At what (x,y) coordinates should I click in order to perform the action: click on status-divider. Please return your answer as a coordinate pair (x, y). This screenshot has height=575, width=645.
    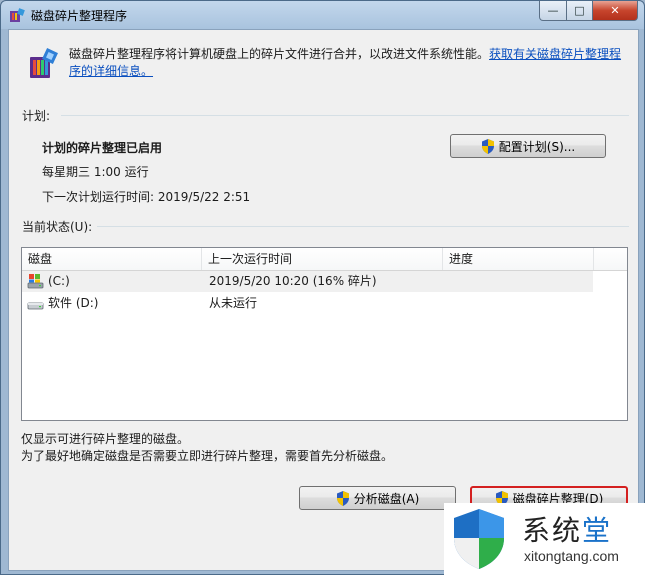
    Looking at the image, I should click on (363, 226).